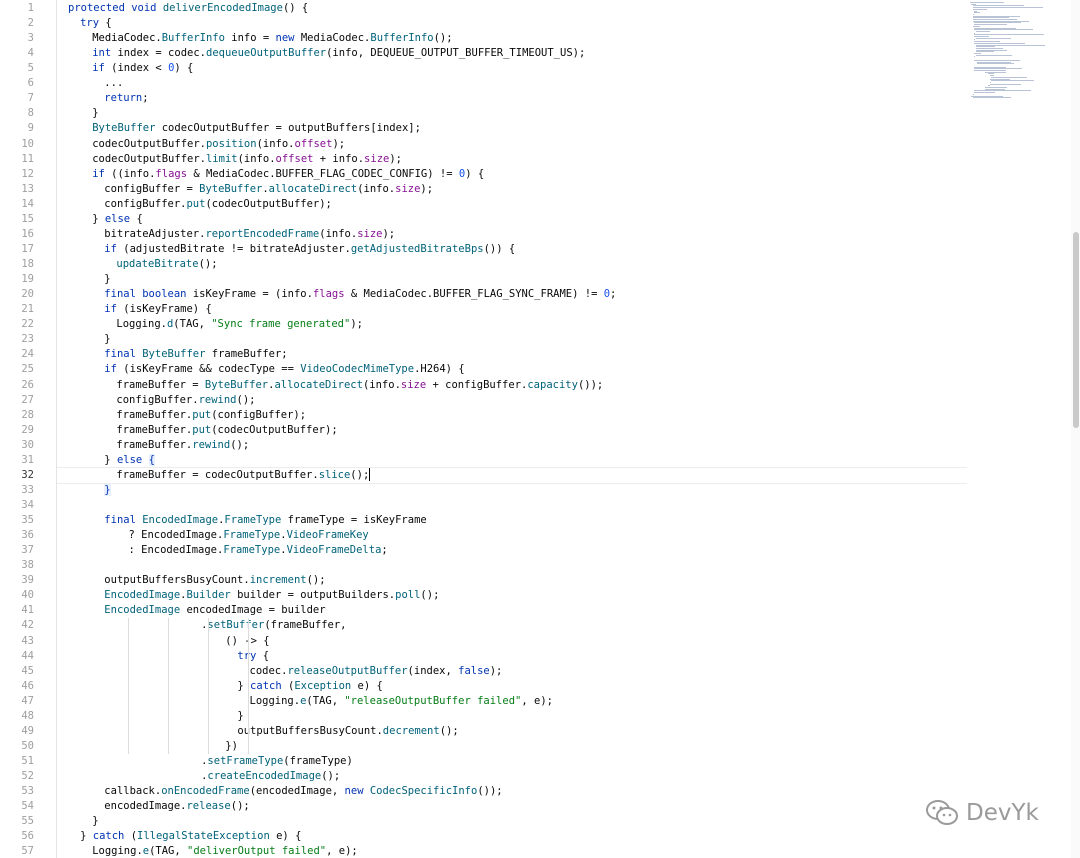 This screenshot has width=1080, height=858. I want to click on line-number: 47, so click(17, 701).